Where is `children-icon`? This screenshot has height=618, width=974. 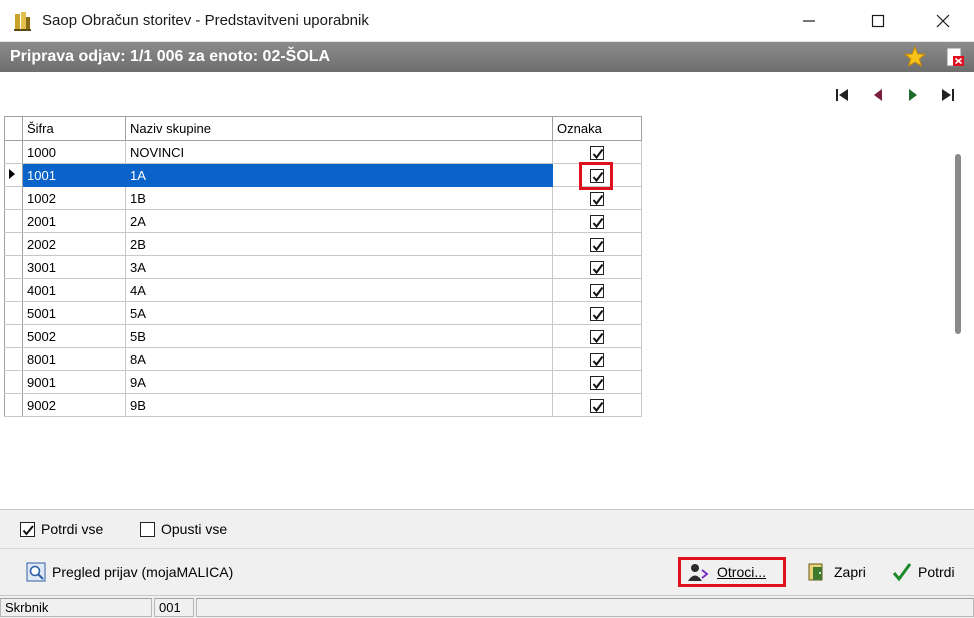 children-icon is located at coordinates (698, 572).